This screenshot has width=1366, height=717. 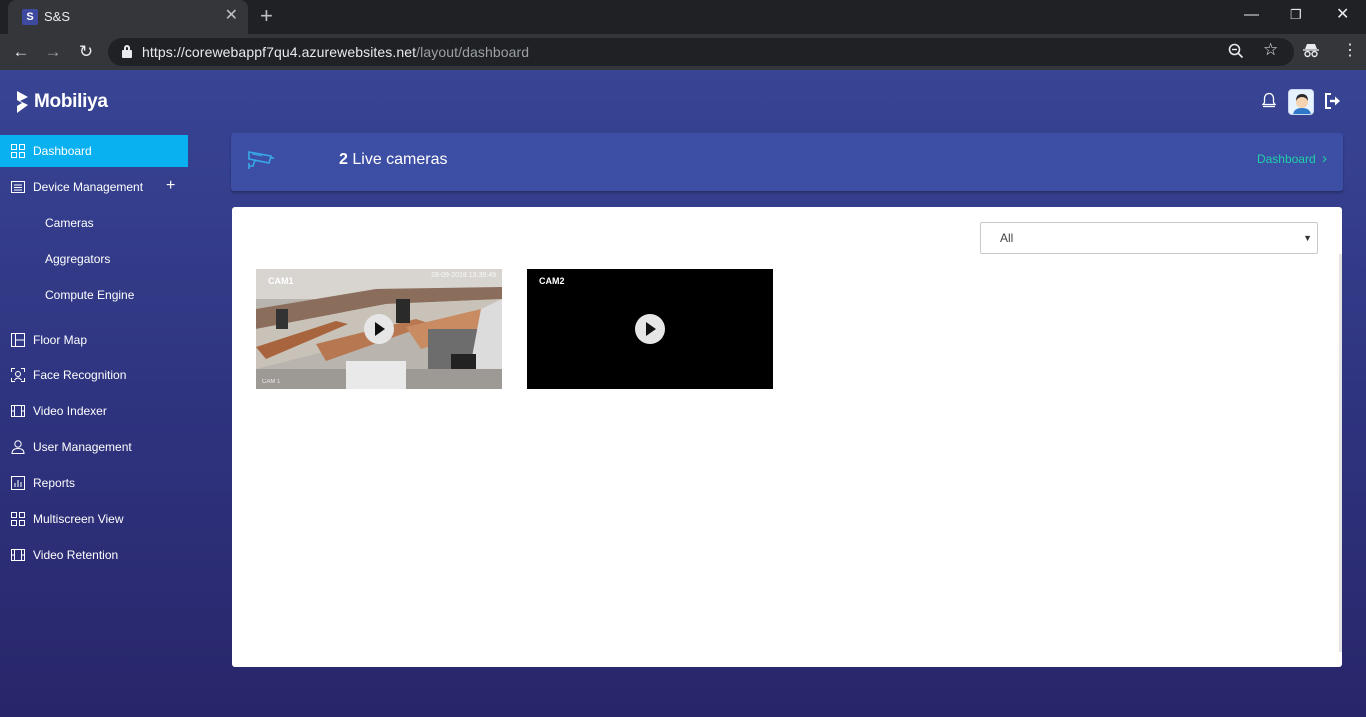 I want to click on breadcrumb: Dashboard ›, so click(x=1292, y=158).